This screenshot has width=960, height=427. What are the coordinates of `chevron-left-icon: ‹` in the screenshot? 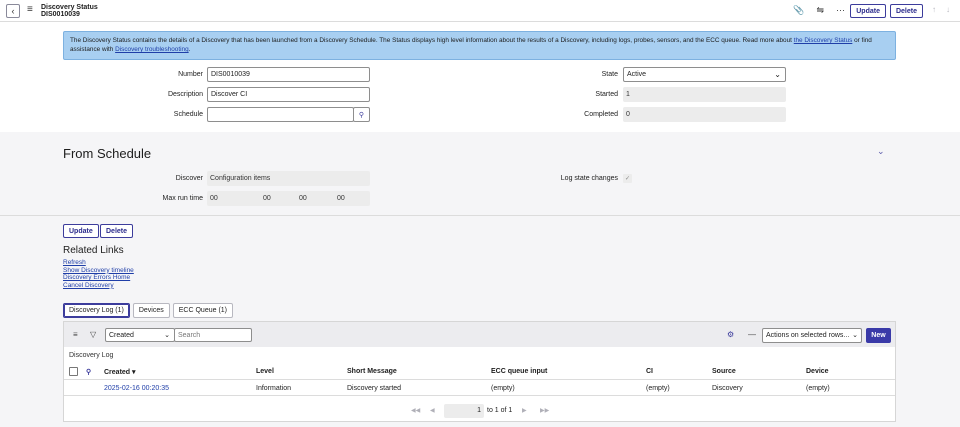 It's located at (13, 11).